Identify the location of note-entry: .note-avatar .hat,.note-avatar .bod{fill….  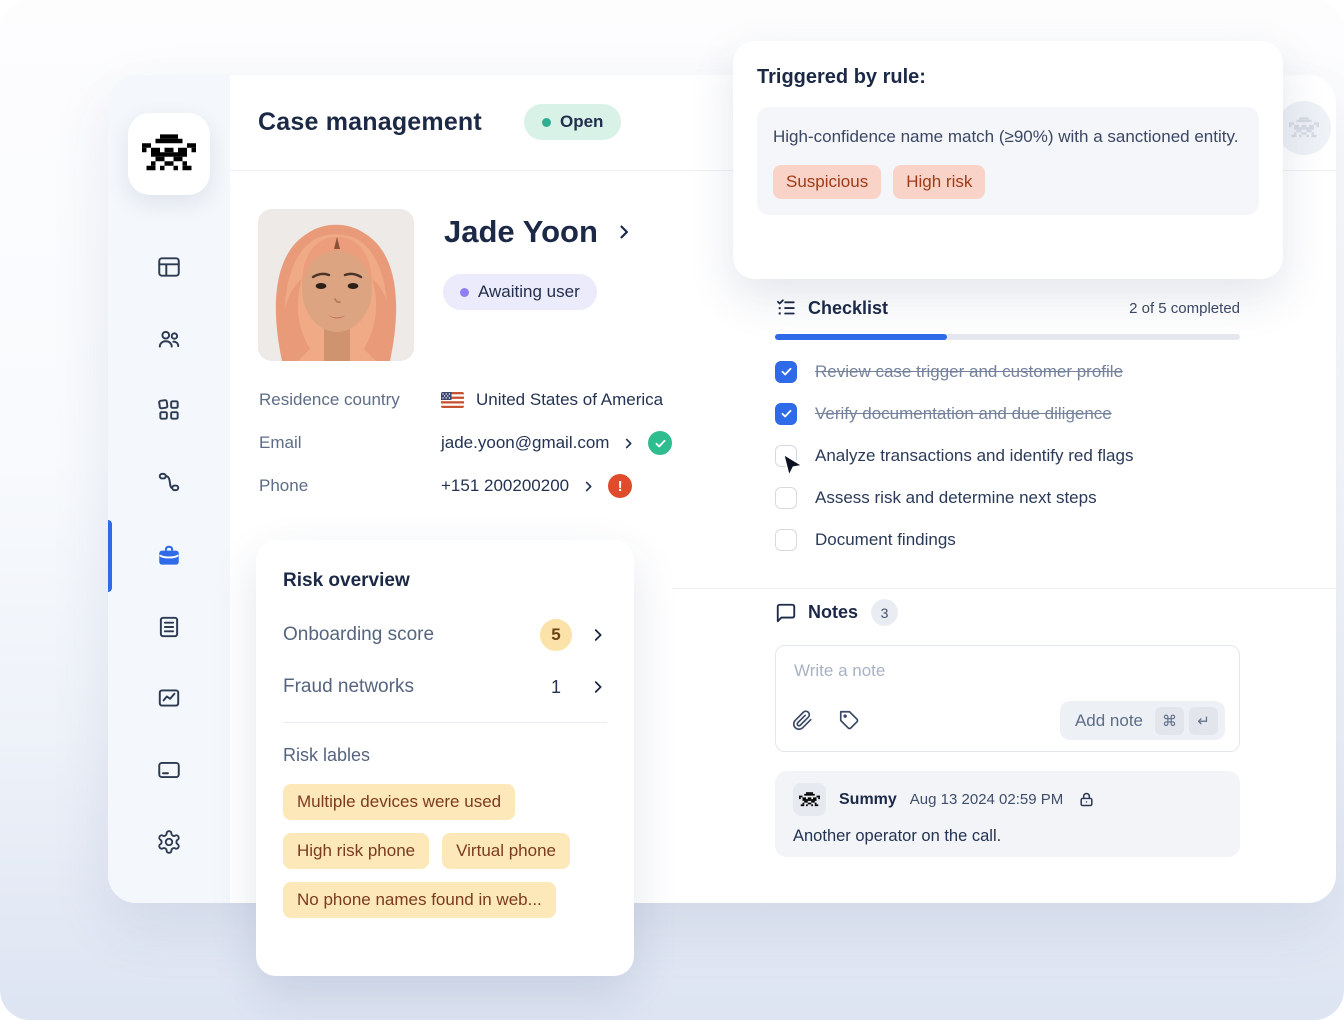
(1007, 814).